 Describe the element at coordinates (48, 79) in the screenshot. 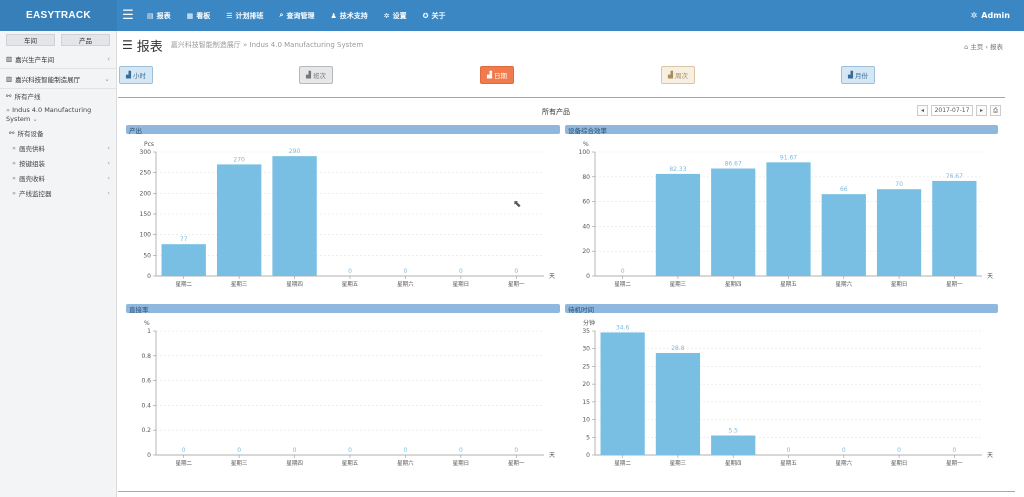

I see `sidebar-item-label: 嘉兴科技智能制造展厅` at that location.